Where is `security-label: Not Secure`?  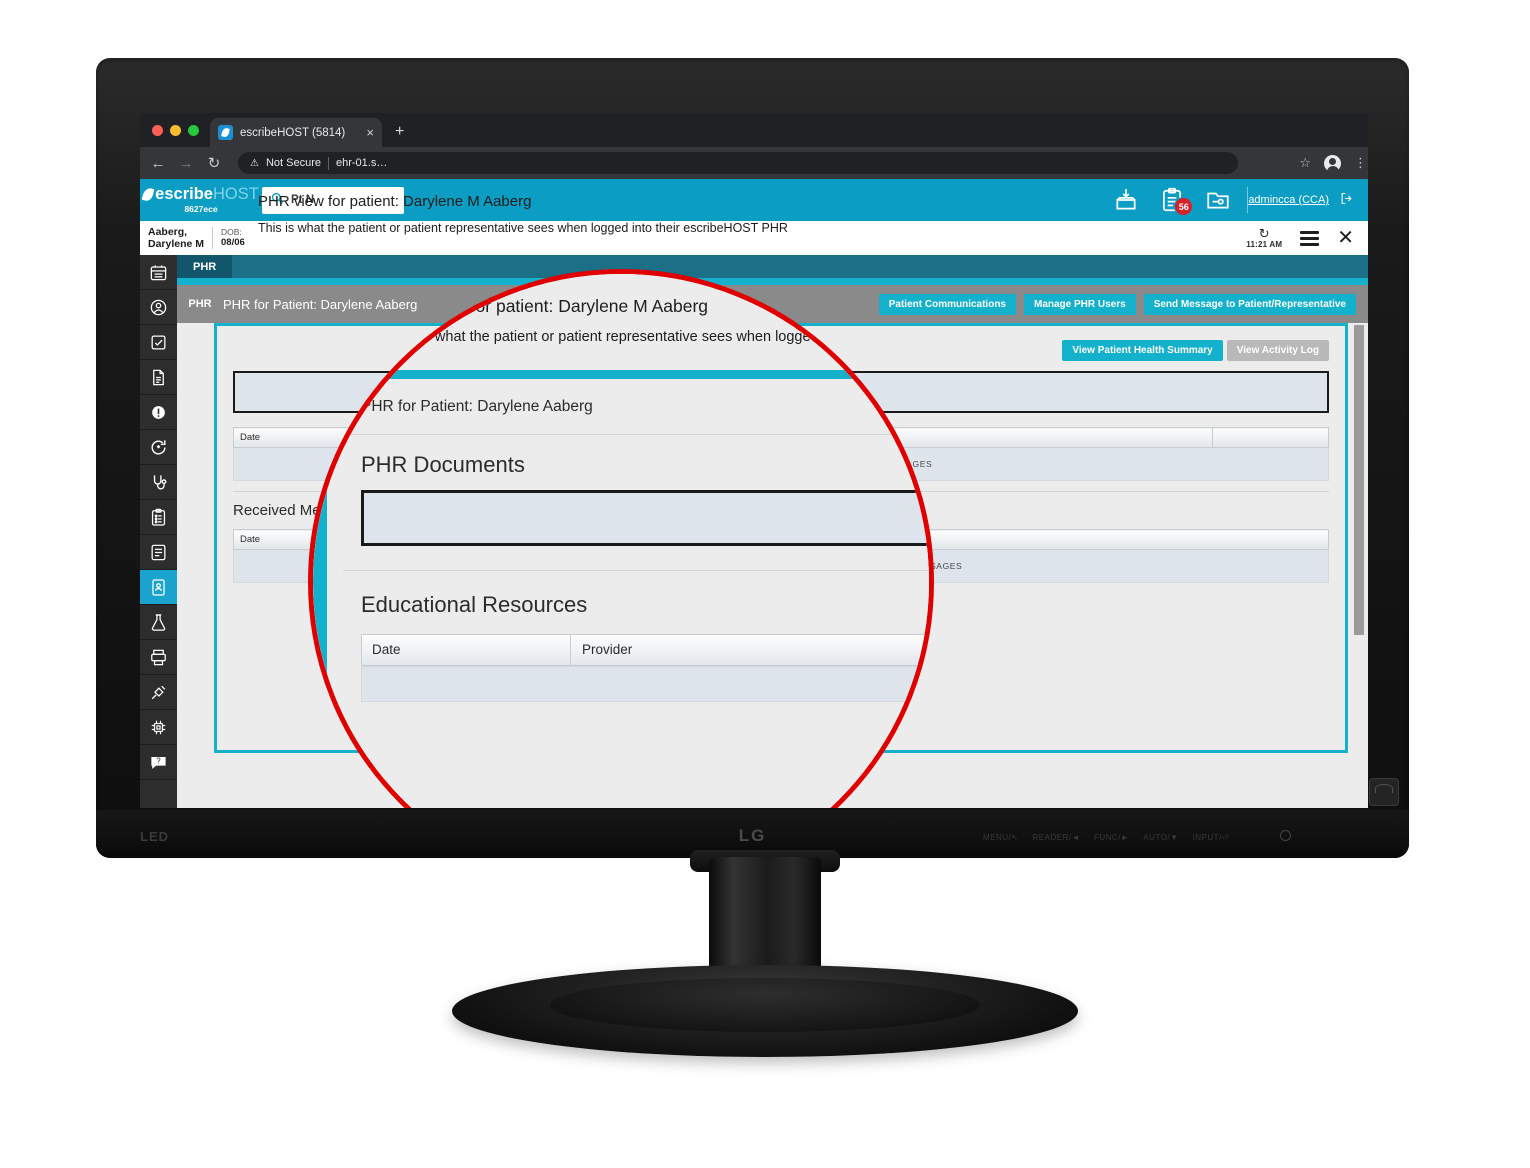
security-label: Not Secure is located at coordinates (293, 163).